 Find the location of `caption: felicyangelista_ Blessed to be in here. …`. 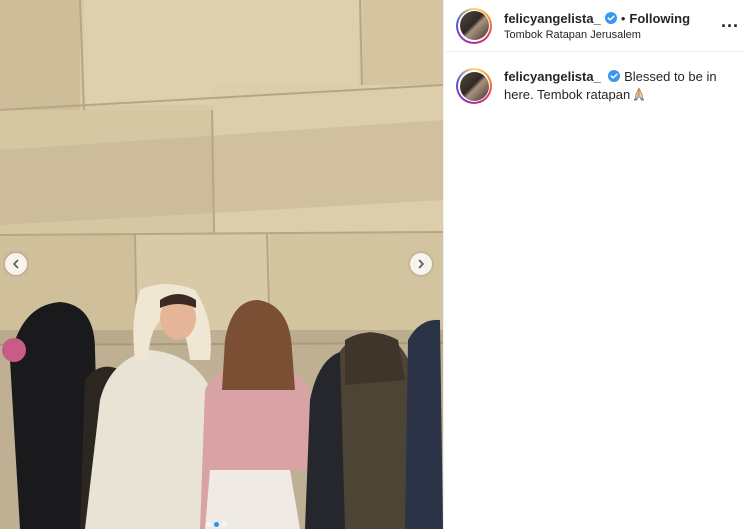

caption: felicyangelista_ Blessed to be in here. … is located at coordinates (618, 87).